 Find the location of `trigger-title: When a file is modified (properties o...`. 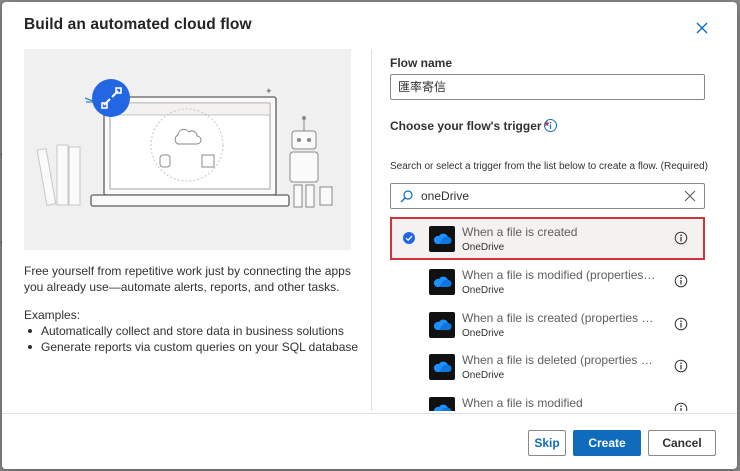

trigger-title: When a file is modified (properties o... is located at coordinates (559, 275).